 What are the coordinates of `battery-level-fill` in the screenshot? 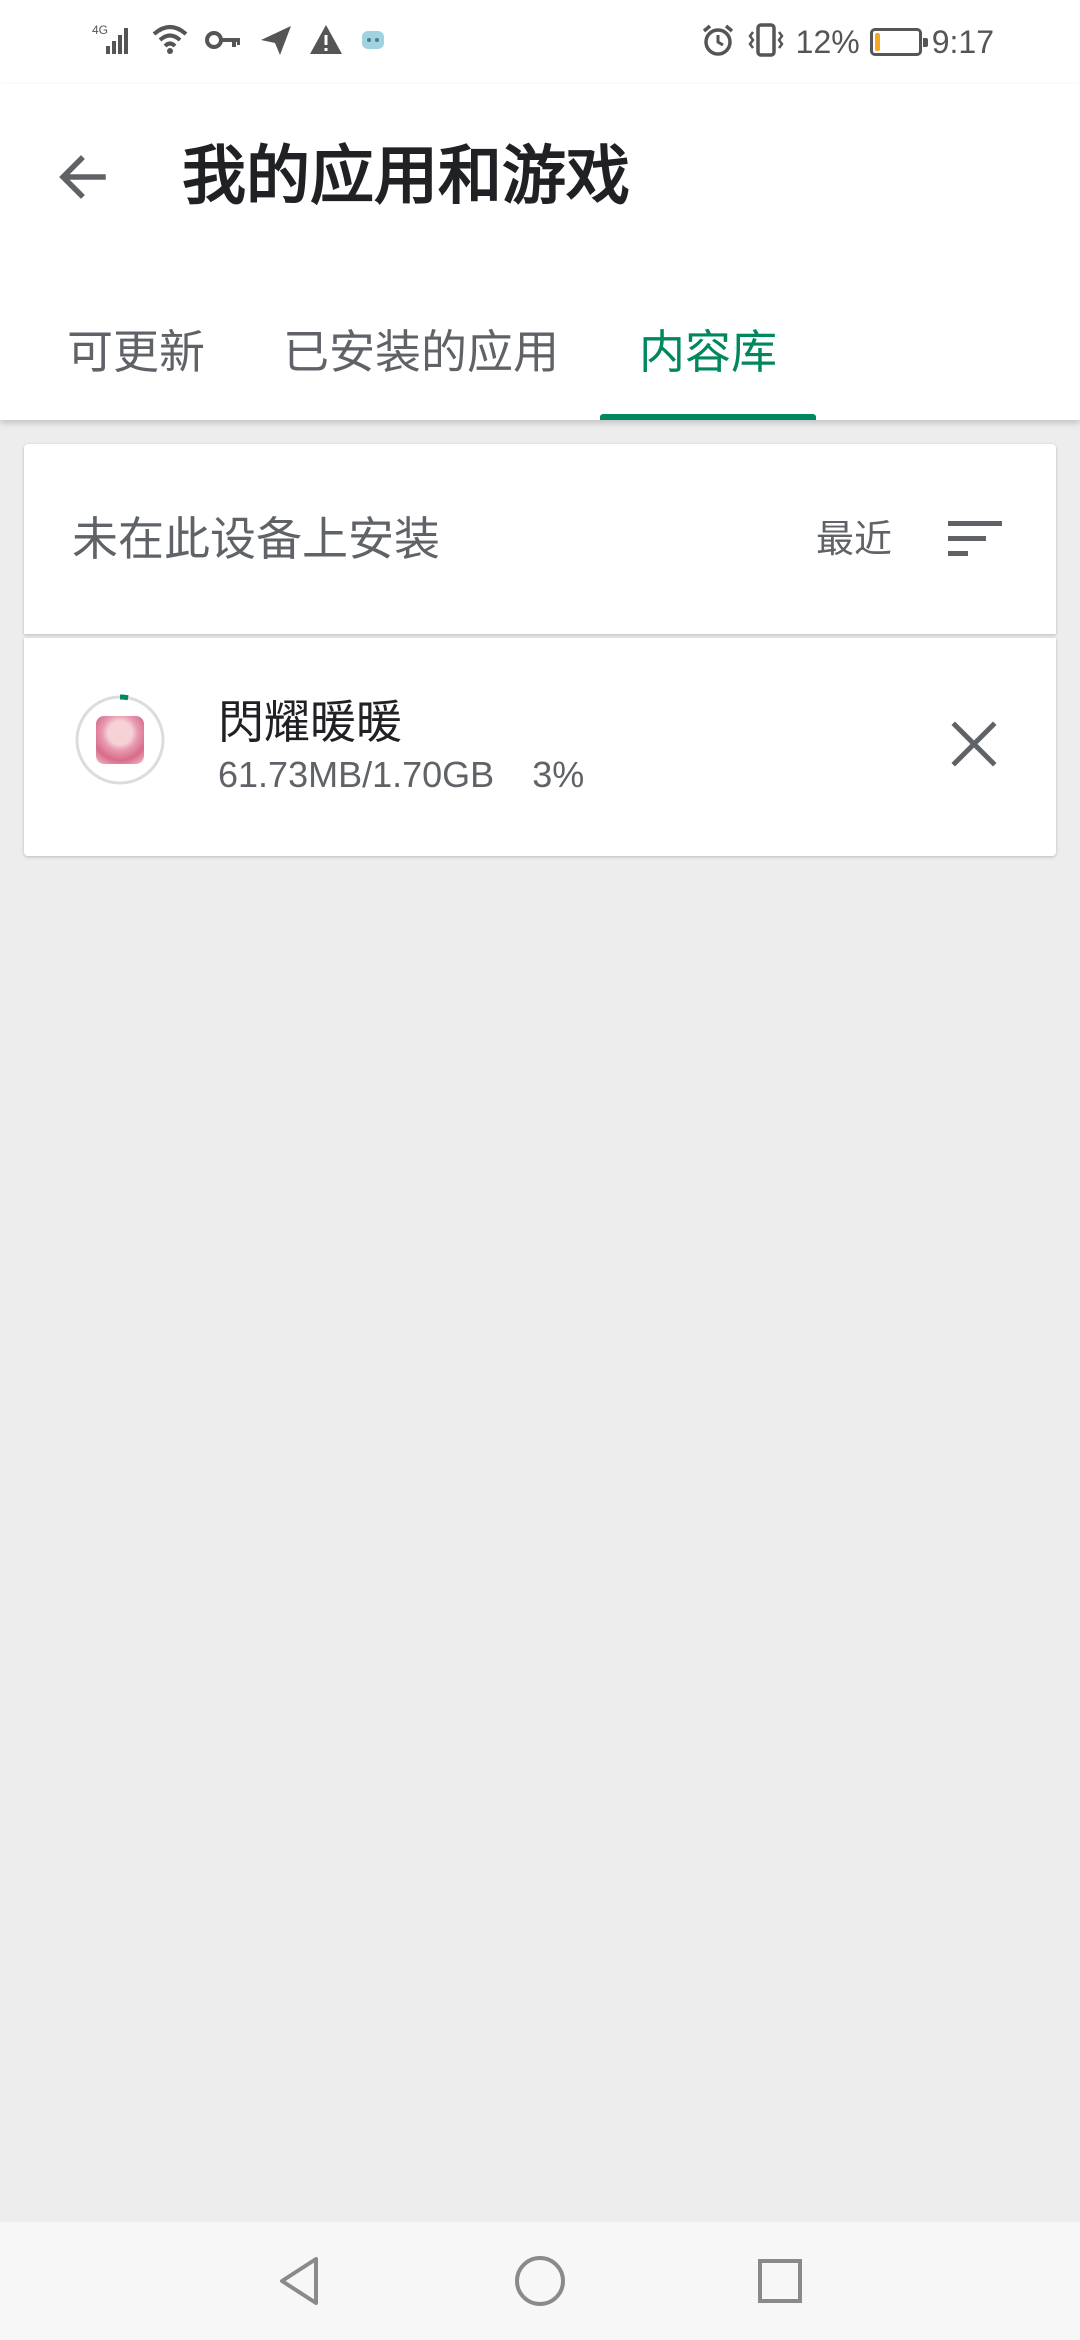 It's located at (877, 42).